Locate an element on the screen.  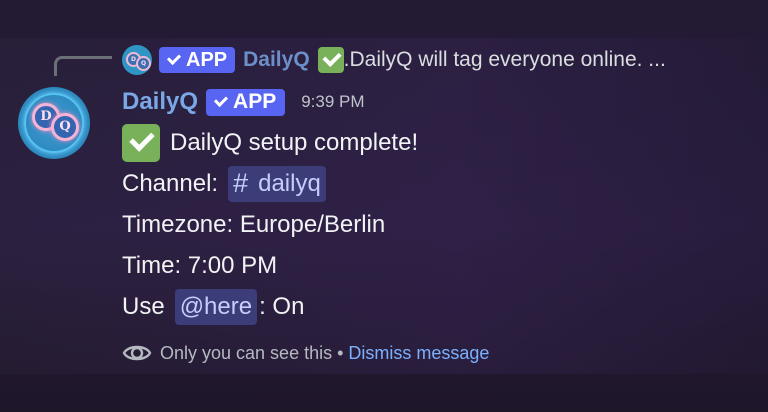
author-name: DailyQ is located at coordinates (160, 102).